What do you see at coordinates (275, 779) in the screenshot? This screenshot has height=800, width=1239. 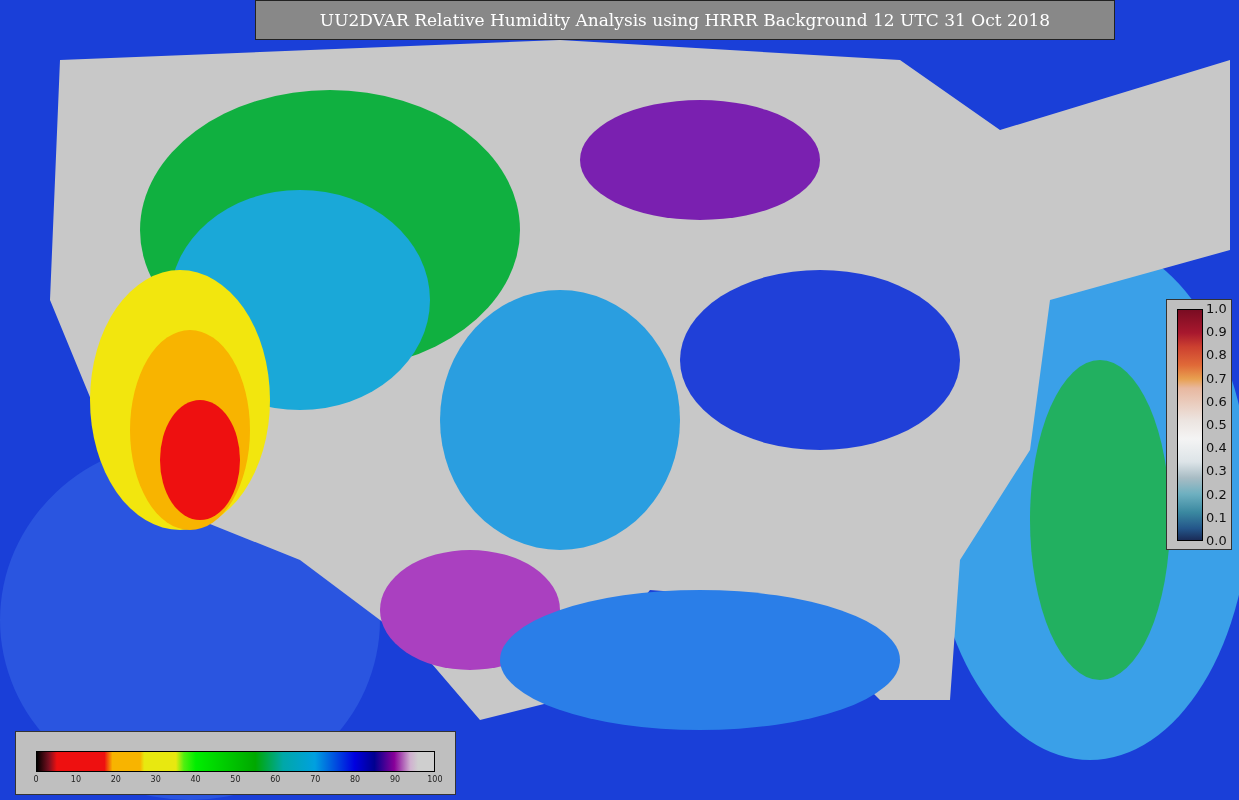 I see `tick-label: 60` at bounding box center [275, 779].